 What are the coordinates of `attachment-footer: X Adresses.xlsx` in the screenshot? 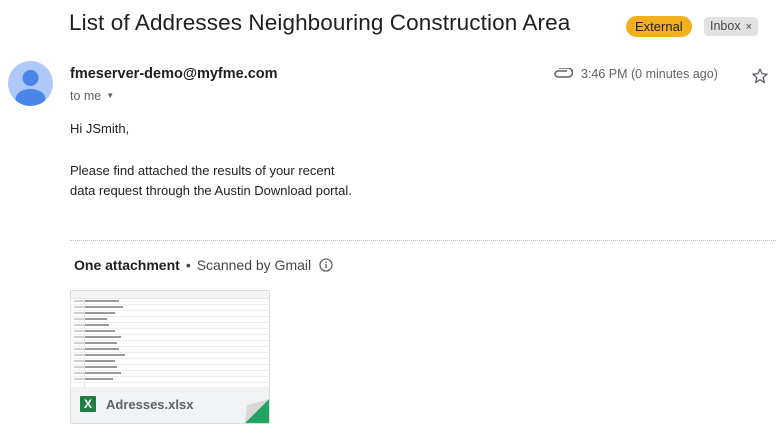 It's located at (170, 405).